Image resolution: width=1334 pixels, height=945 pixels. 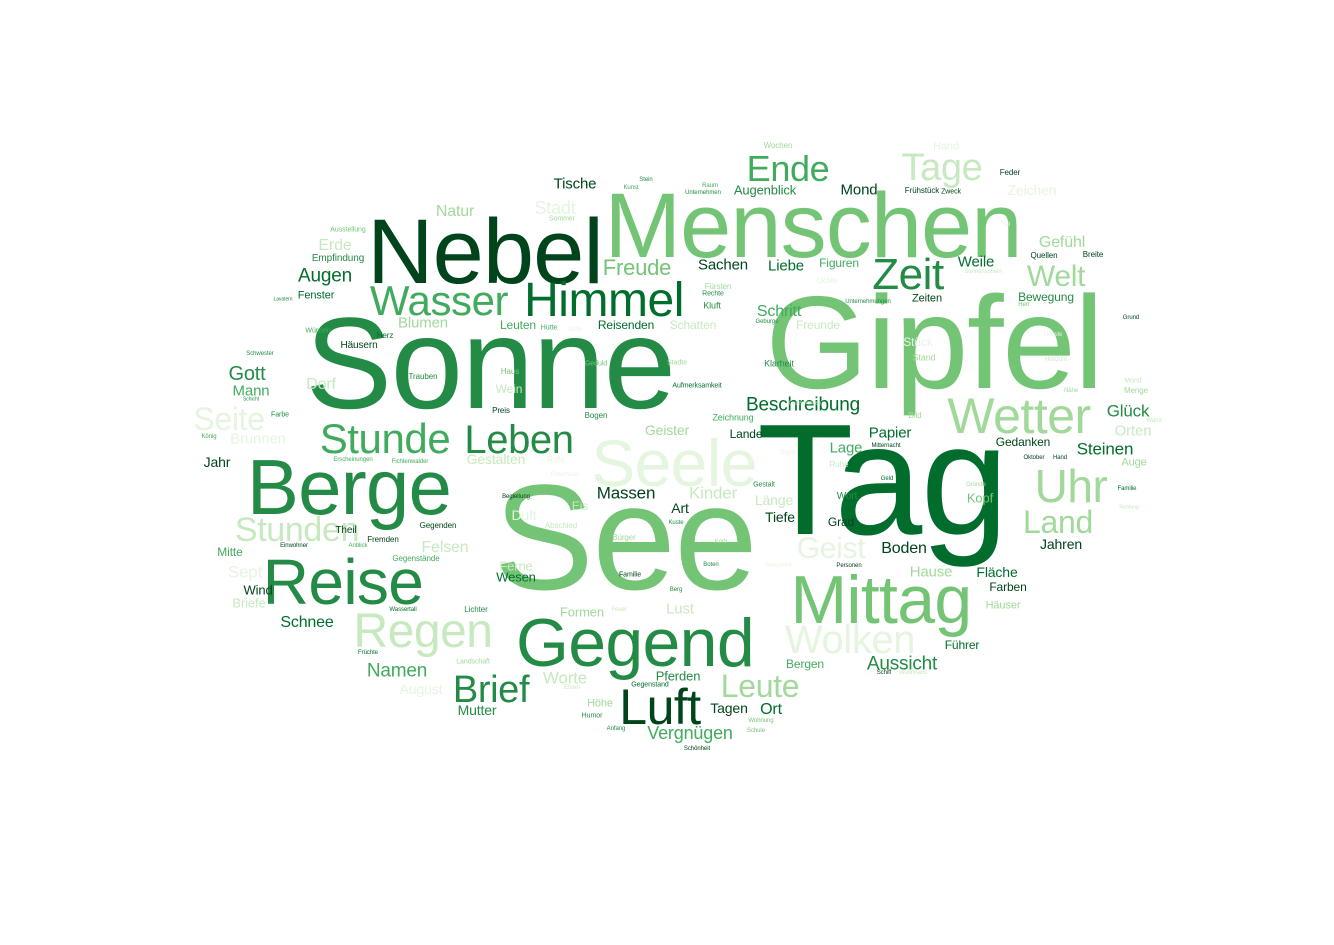 What do you see at coordinates (575, 330) in the screenshot?
I see `word: Sohn` at bounding box center [575, 330].